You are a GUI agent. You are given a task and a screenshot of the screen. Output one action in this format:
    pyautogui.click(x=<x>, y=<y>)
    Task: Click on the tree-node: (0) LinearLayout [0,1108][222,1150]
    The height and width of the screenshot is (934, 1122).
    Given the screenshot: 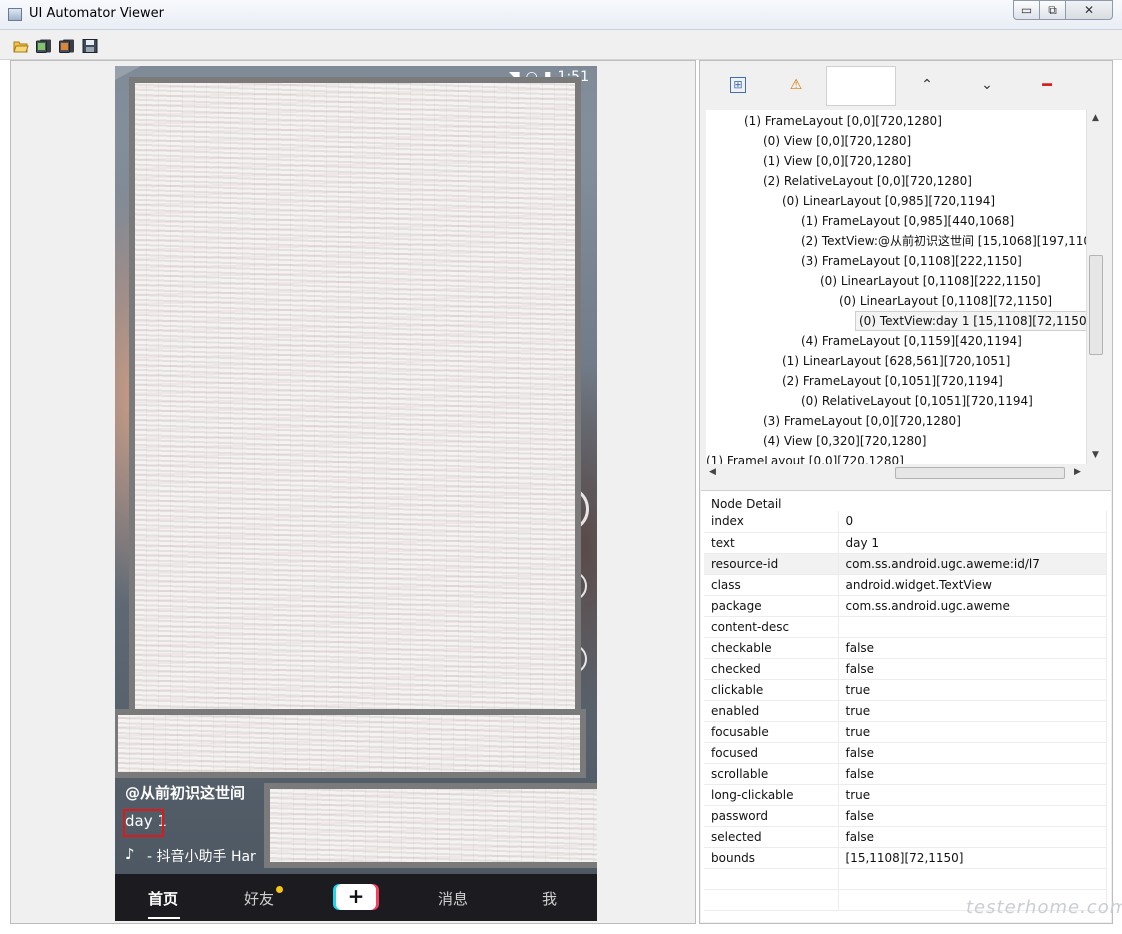 What is the action you would take?
    pyautogui.click(x=930, y=281)
    